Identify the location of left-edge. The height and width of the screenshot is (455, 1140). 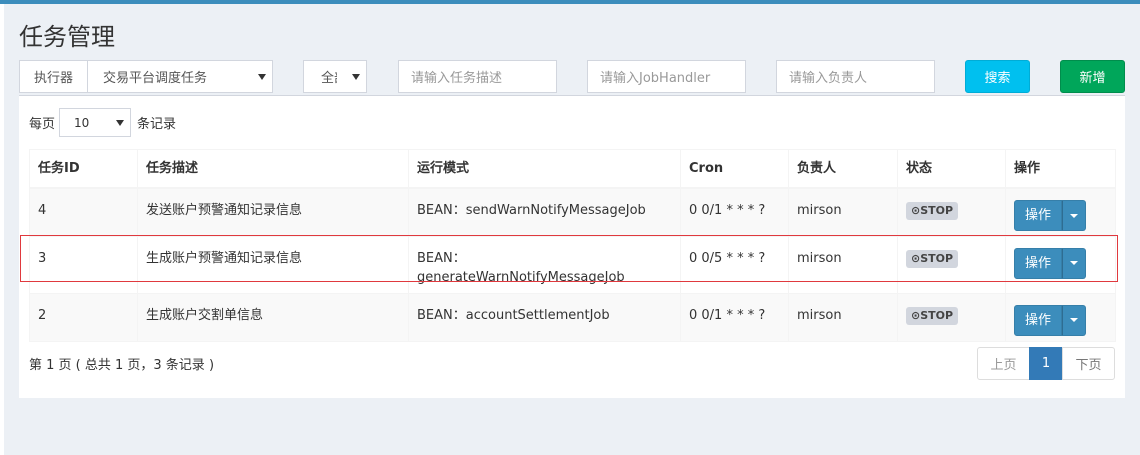
(2, 229).